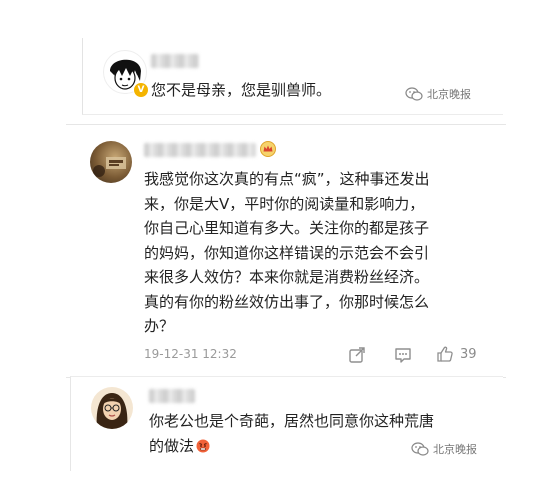 This screenshot has height=479, width=558. What do you see at coordinates (241, 90) in the screenshot?
I see `comment-text: 您不是母亲，您是驯兽师。` at bounding box center [241, 90].